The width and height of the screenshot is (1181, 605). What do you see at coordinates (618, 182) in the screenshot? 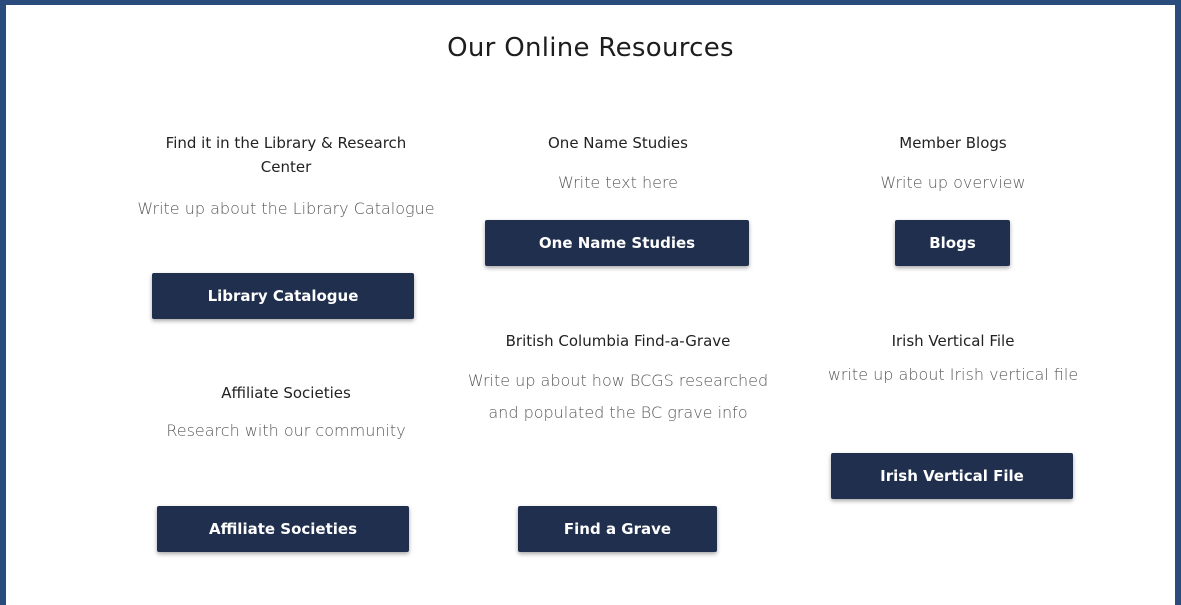
I see `one-name-description: Write text here` at bounding box center [618, 182].